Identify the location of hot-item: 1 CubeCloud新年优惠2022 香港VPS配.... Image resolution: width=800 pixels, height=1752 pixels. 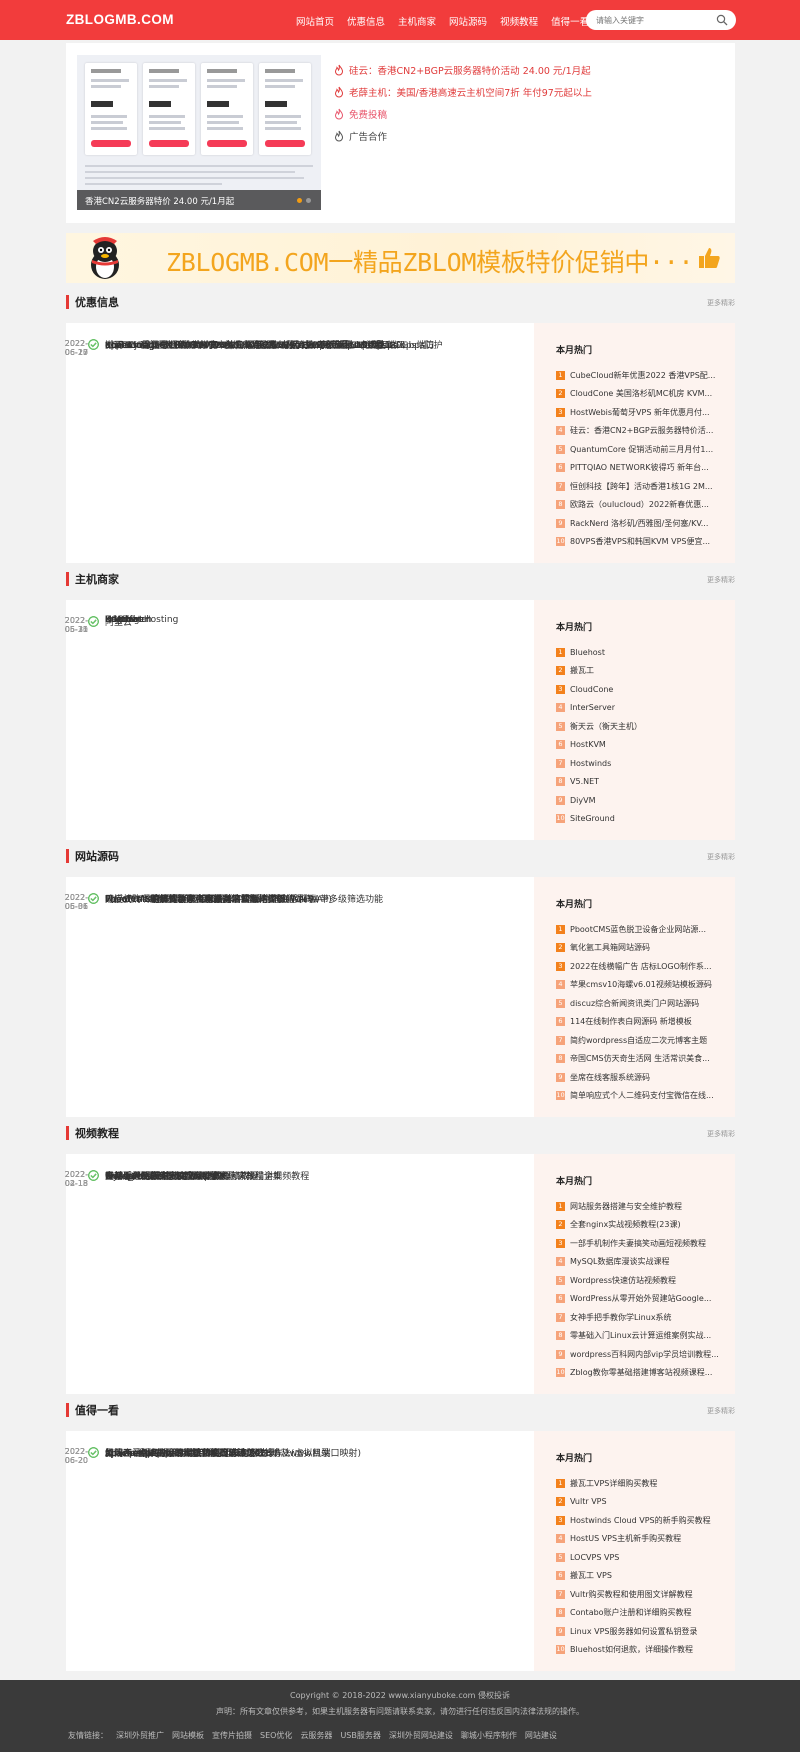
(641, 375).